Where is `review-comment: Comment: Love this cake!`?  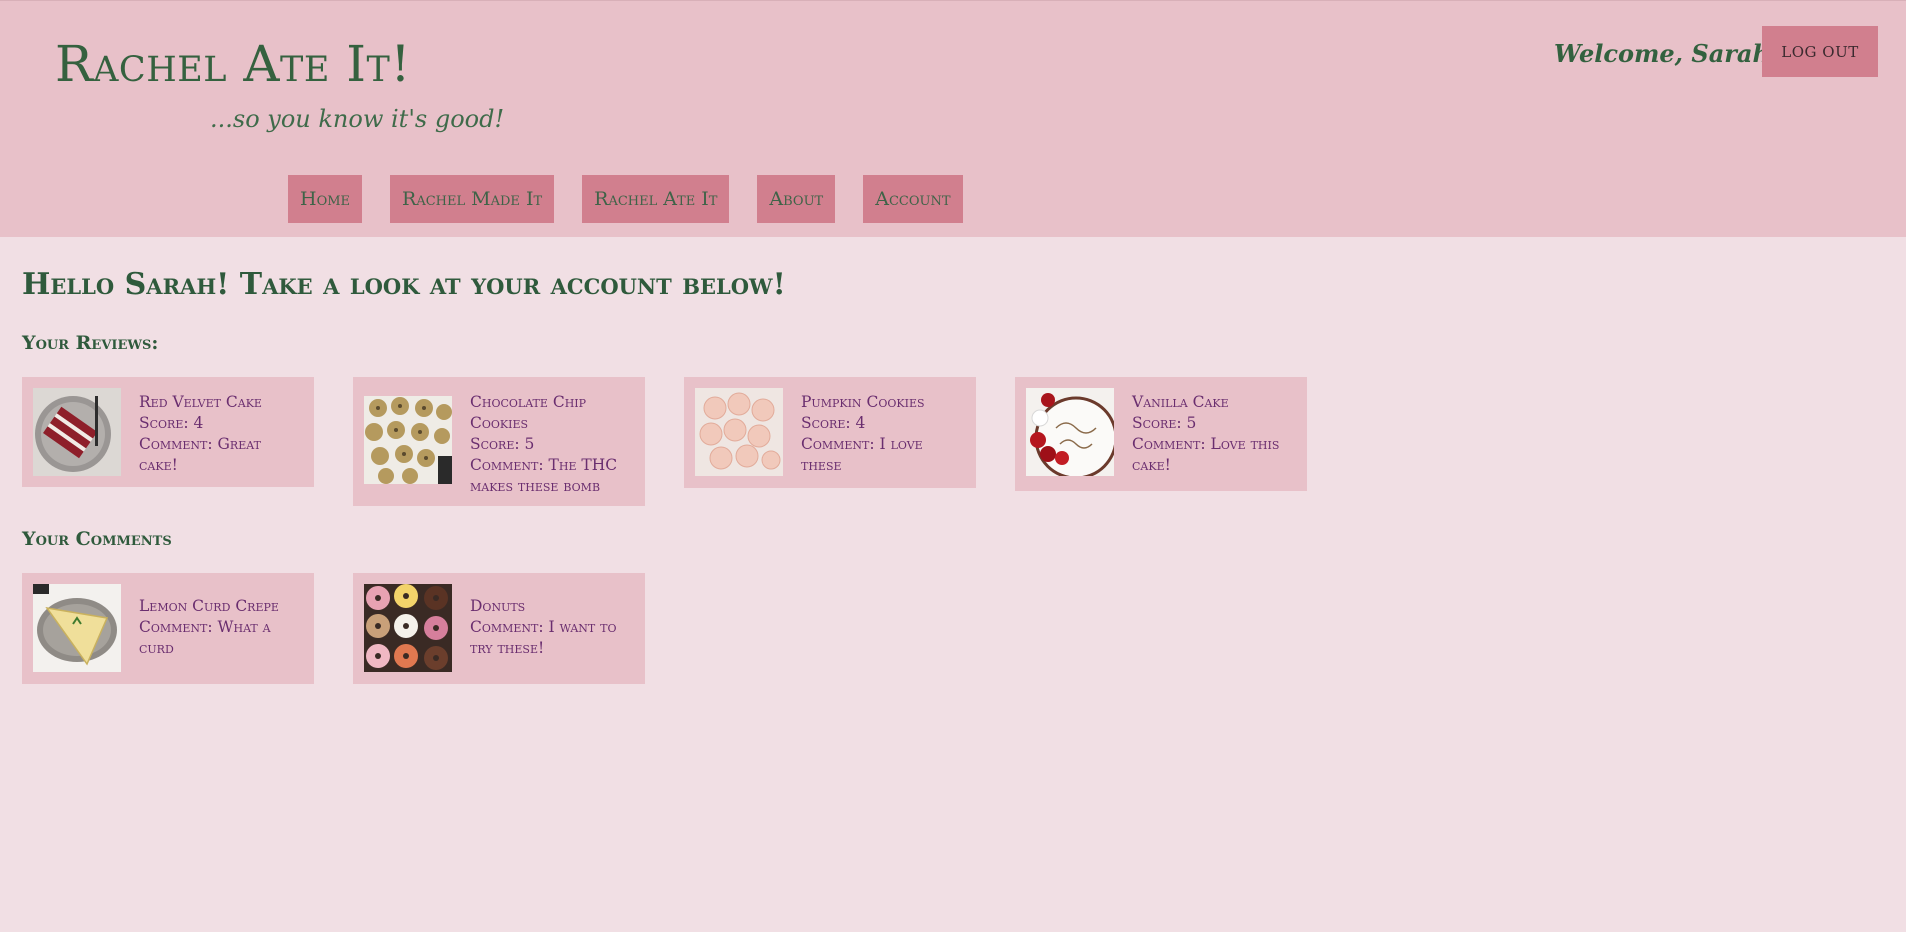 review-comment: Comment: Love this cake! is located at coordinates (1206, 454).